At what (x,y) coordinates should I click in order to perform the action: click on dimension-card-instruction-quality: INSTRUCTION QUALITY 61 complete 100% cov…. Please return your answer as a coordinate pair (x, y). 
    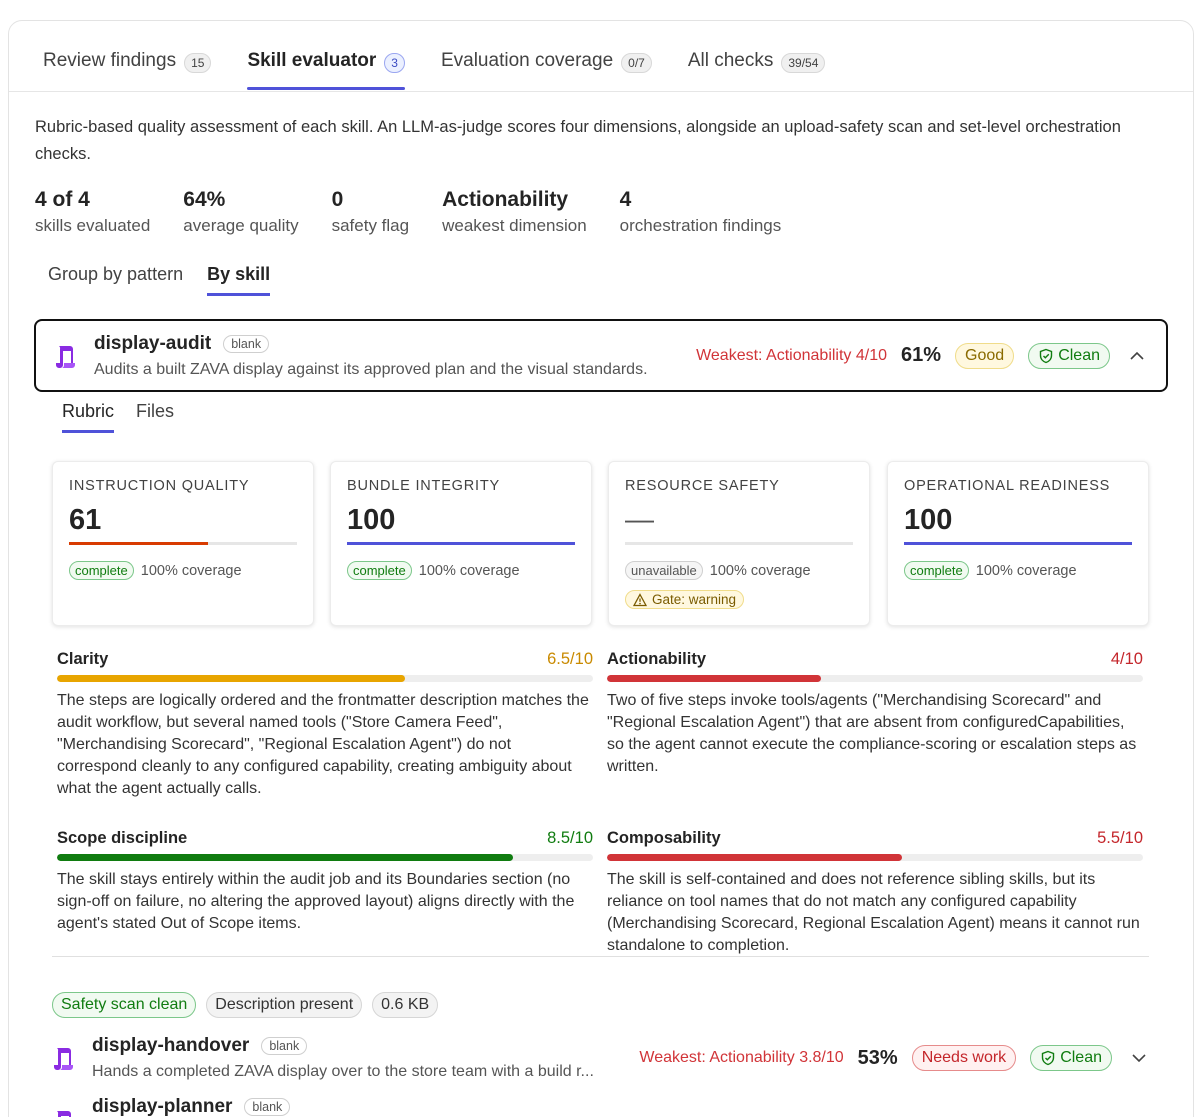
    Looking at the image, I should click on (183, 543).